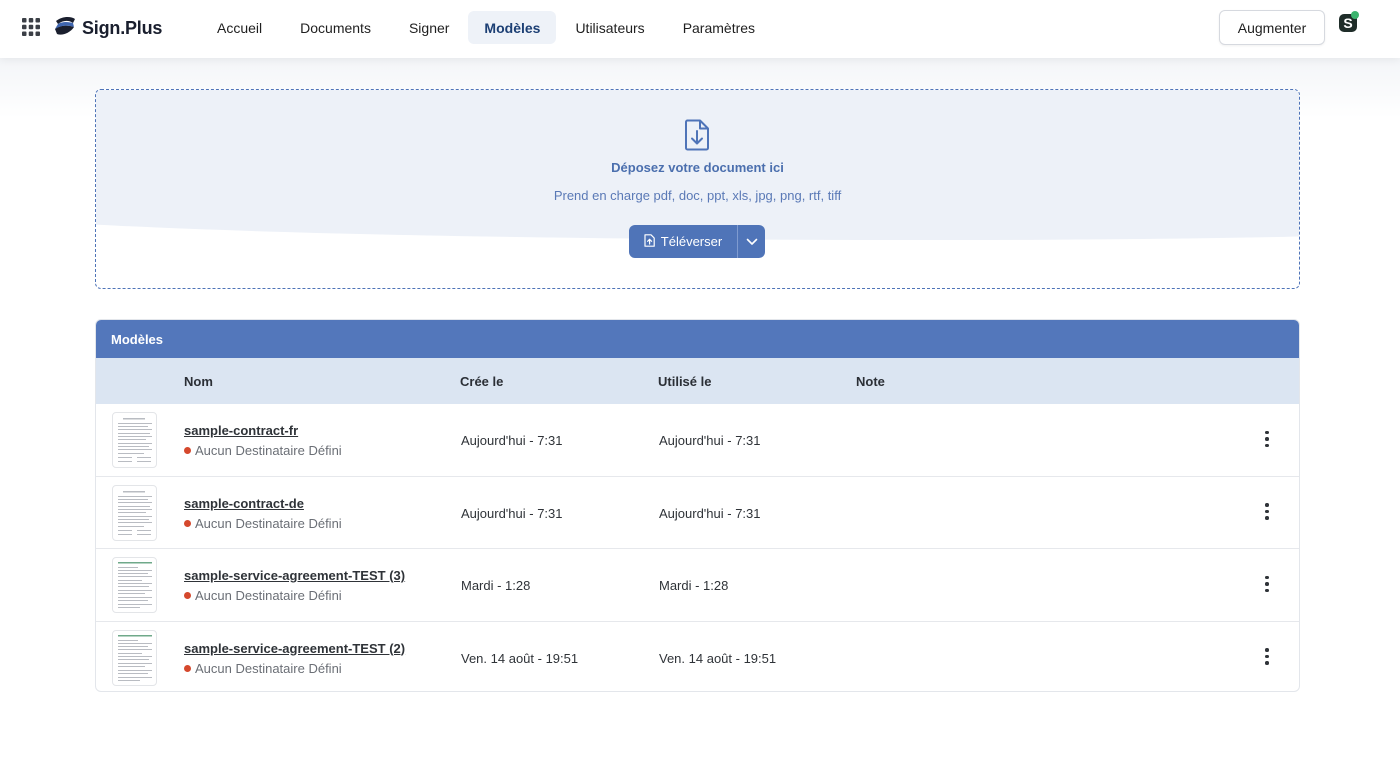  What do you see at coordinates (520, 658) in the screenshot?
I see `created-date: Ven. 14 août - 19:51` at bounding box center [520, 658].